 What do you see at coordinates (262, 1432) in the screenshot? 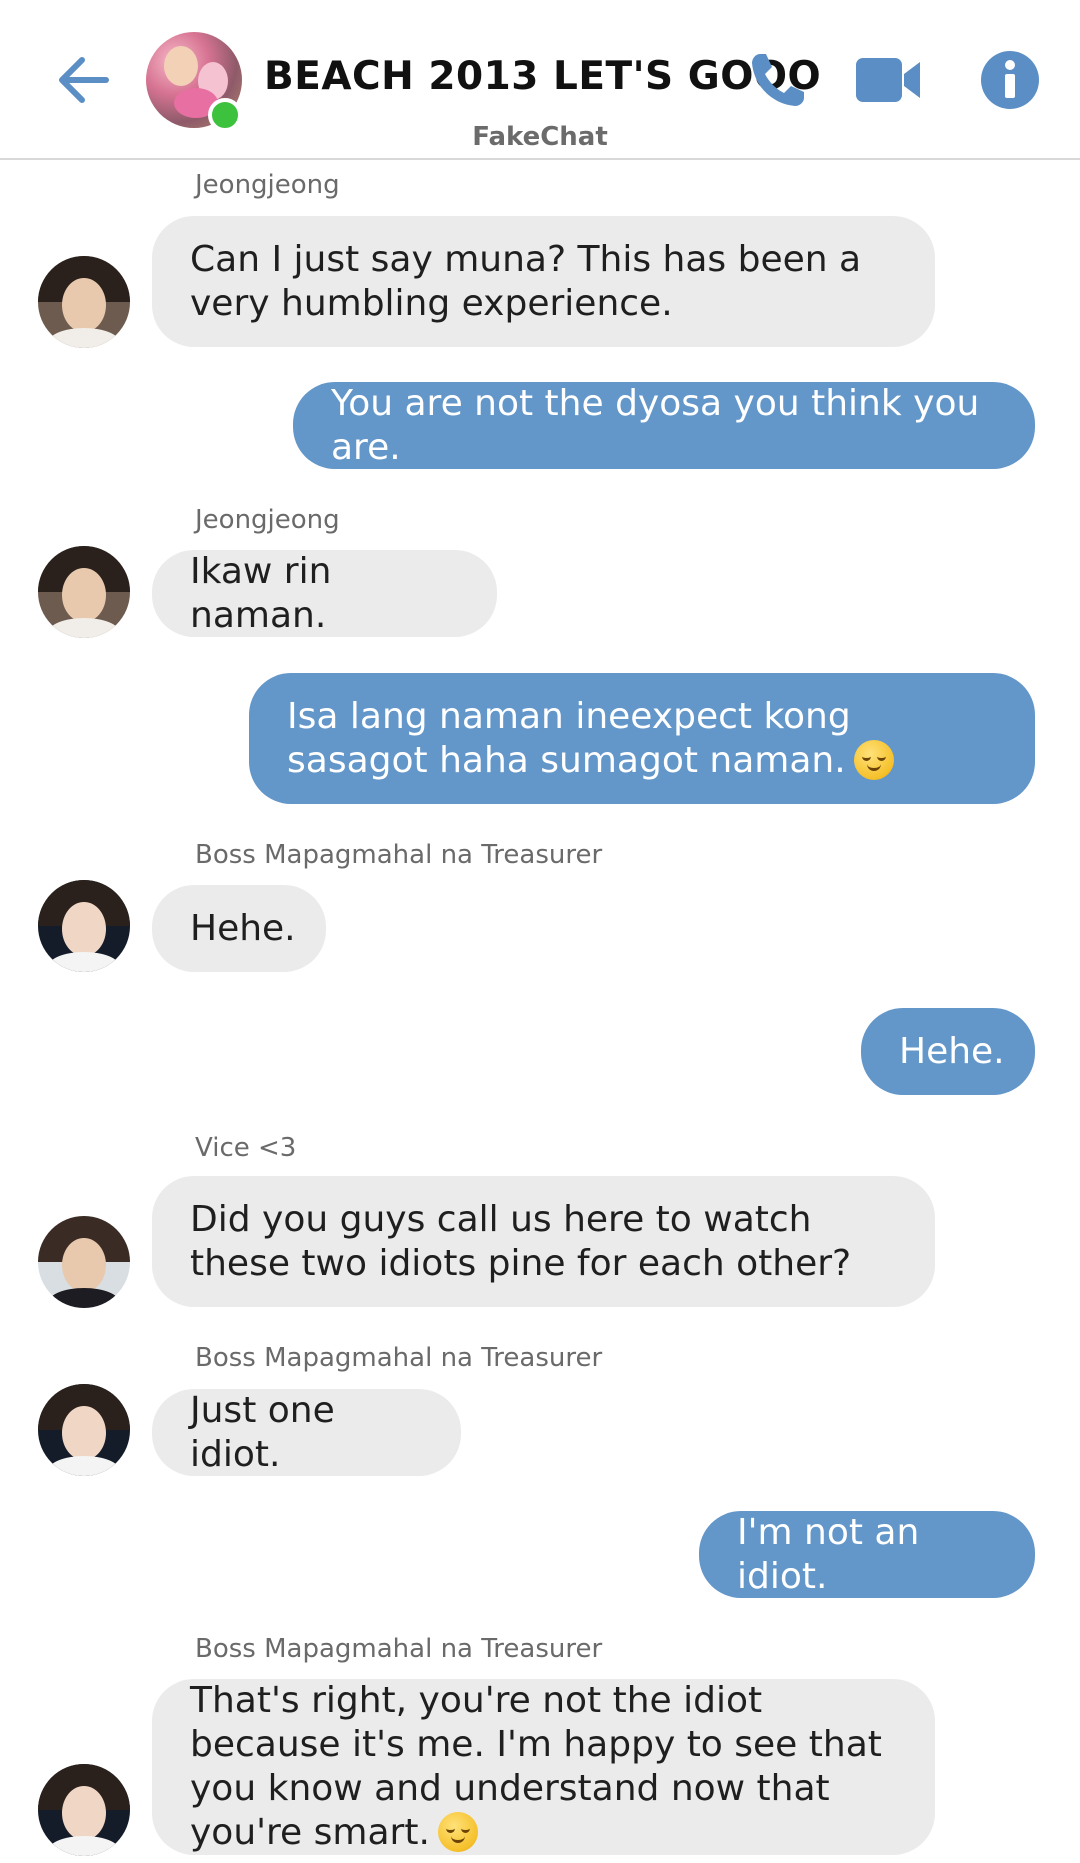
I see `message-text: Just one idiot.` at bounding box center [262, 1432].